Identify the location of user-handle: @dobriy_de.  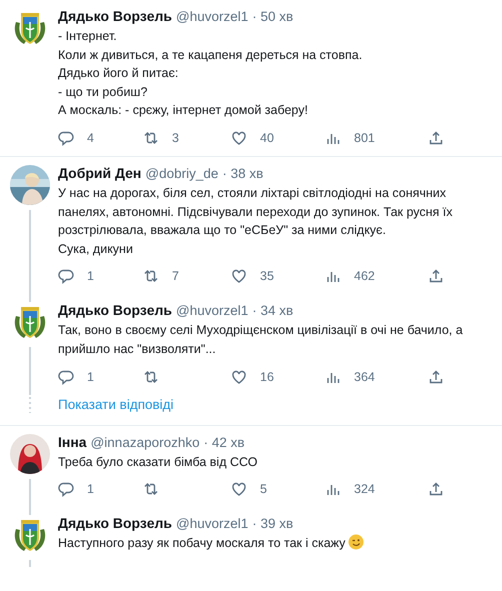
(181, 173).